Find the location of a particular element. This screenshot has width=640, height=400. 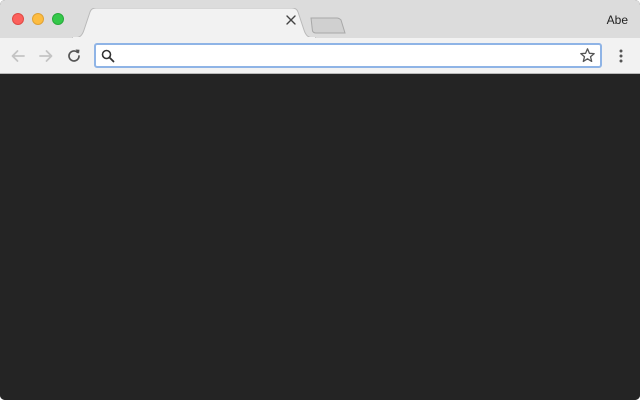

new-tab-icon is located at coordinates (327, 25).